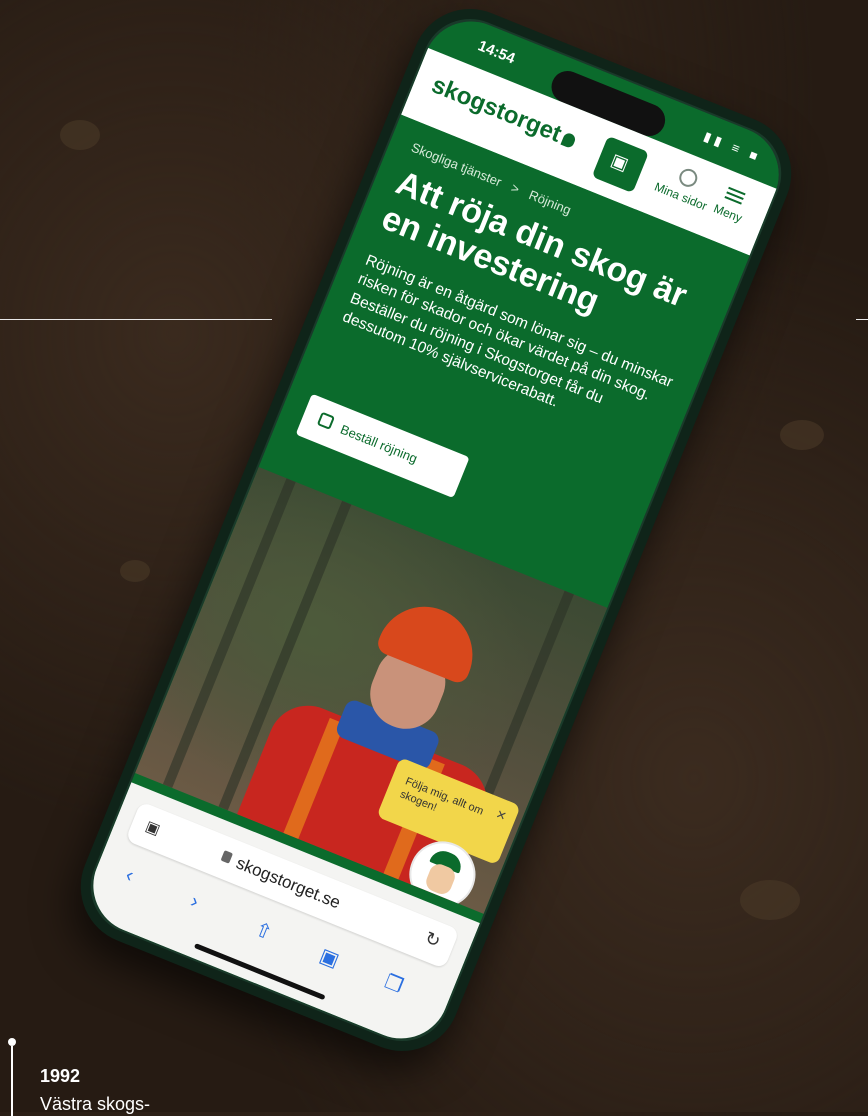 Image resolution: width=868 pixels, height=1116 pixels. I want to click on back-icon: ‹, so click(129, 876).